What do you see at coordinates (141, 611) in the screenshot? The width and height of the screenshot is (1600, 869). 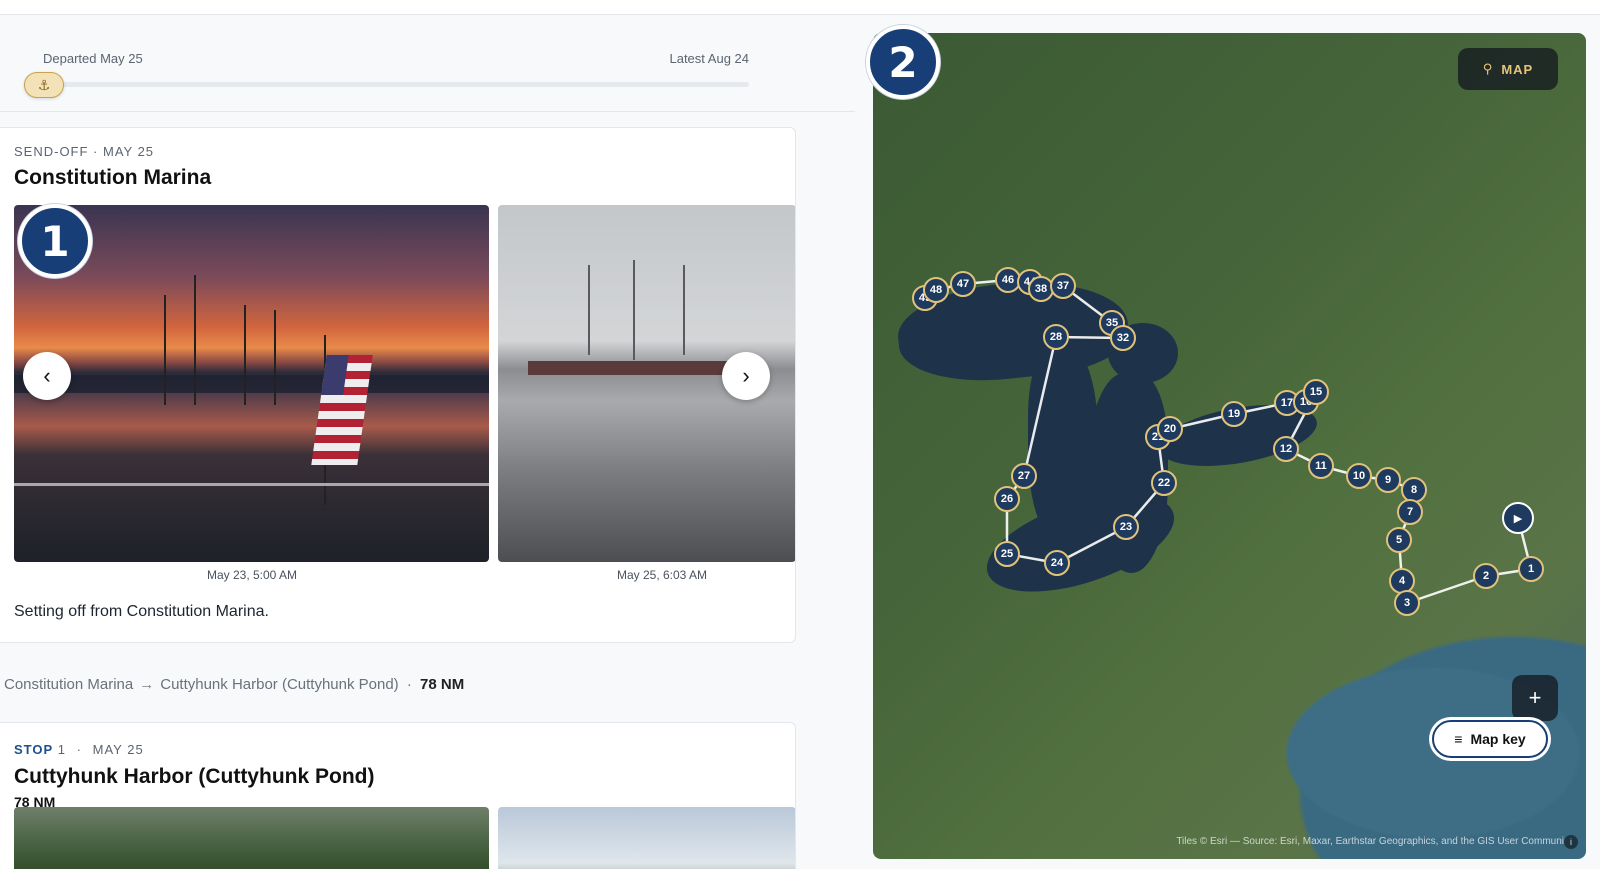 I see `card-description: Setting off from Constitution Marina.` at bounding box center [141, 611].